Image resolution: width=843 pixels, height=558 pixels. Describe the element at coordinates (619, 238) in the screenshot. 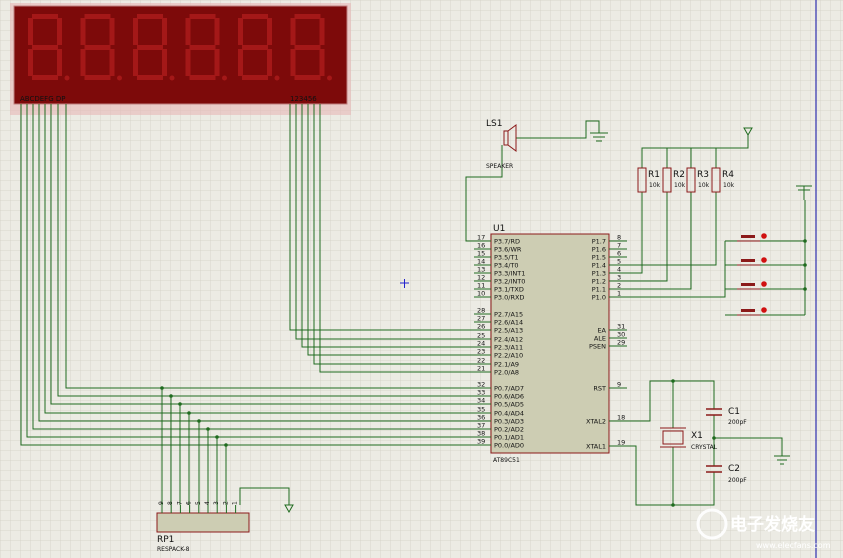

I see `mcu-pin-number: 8` at that location.